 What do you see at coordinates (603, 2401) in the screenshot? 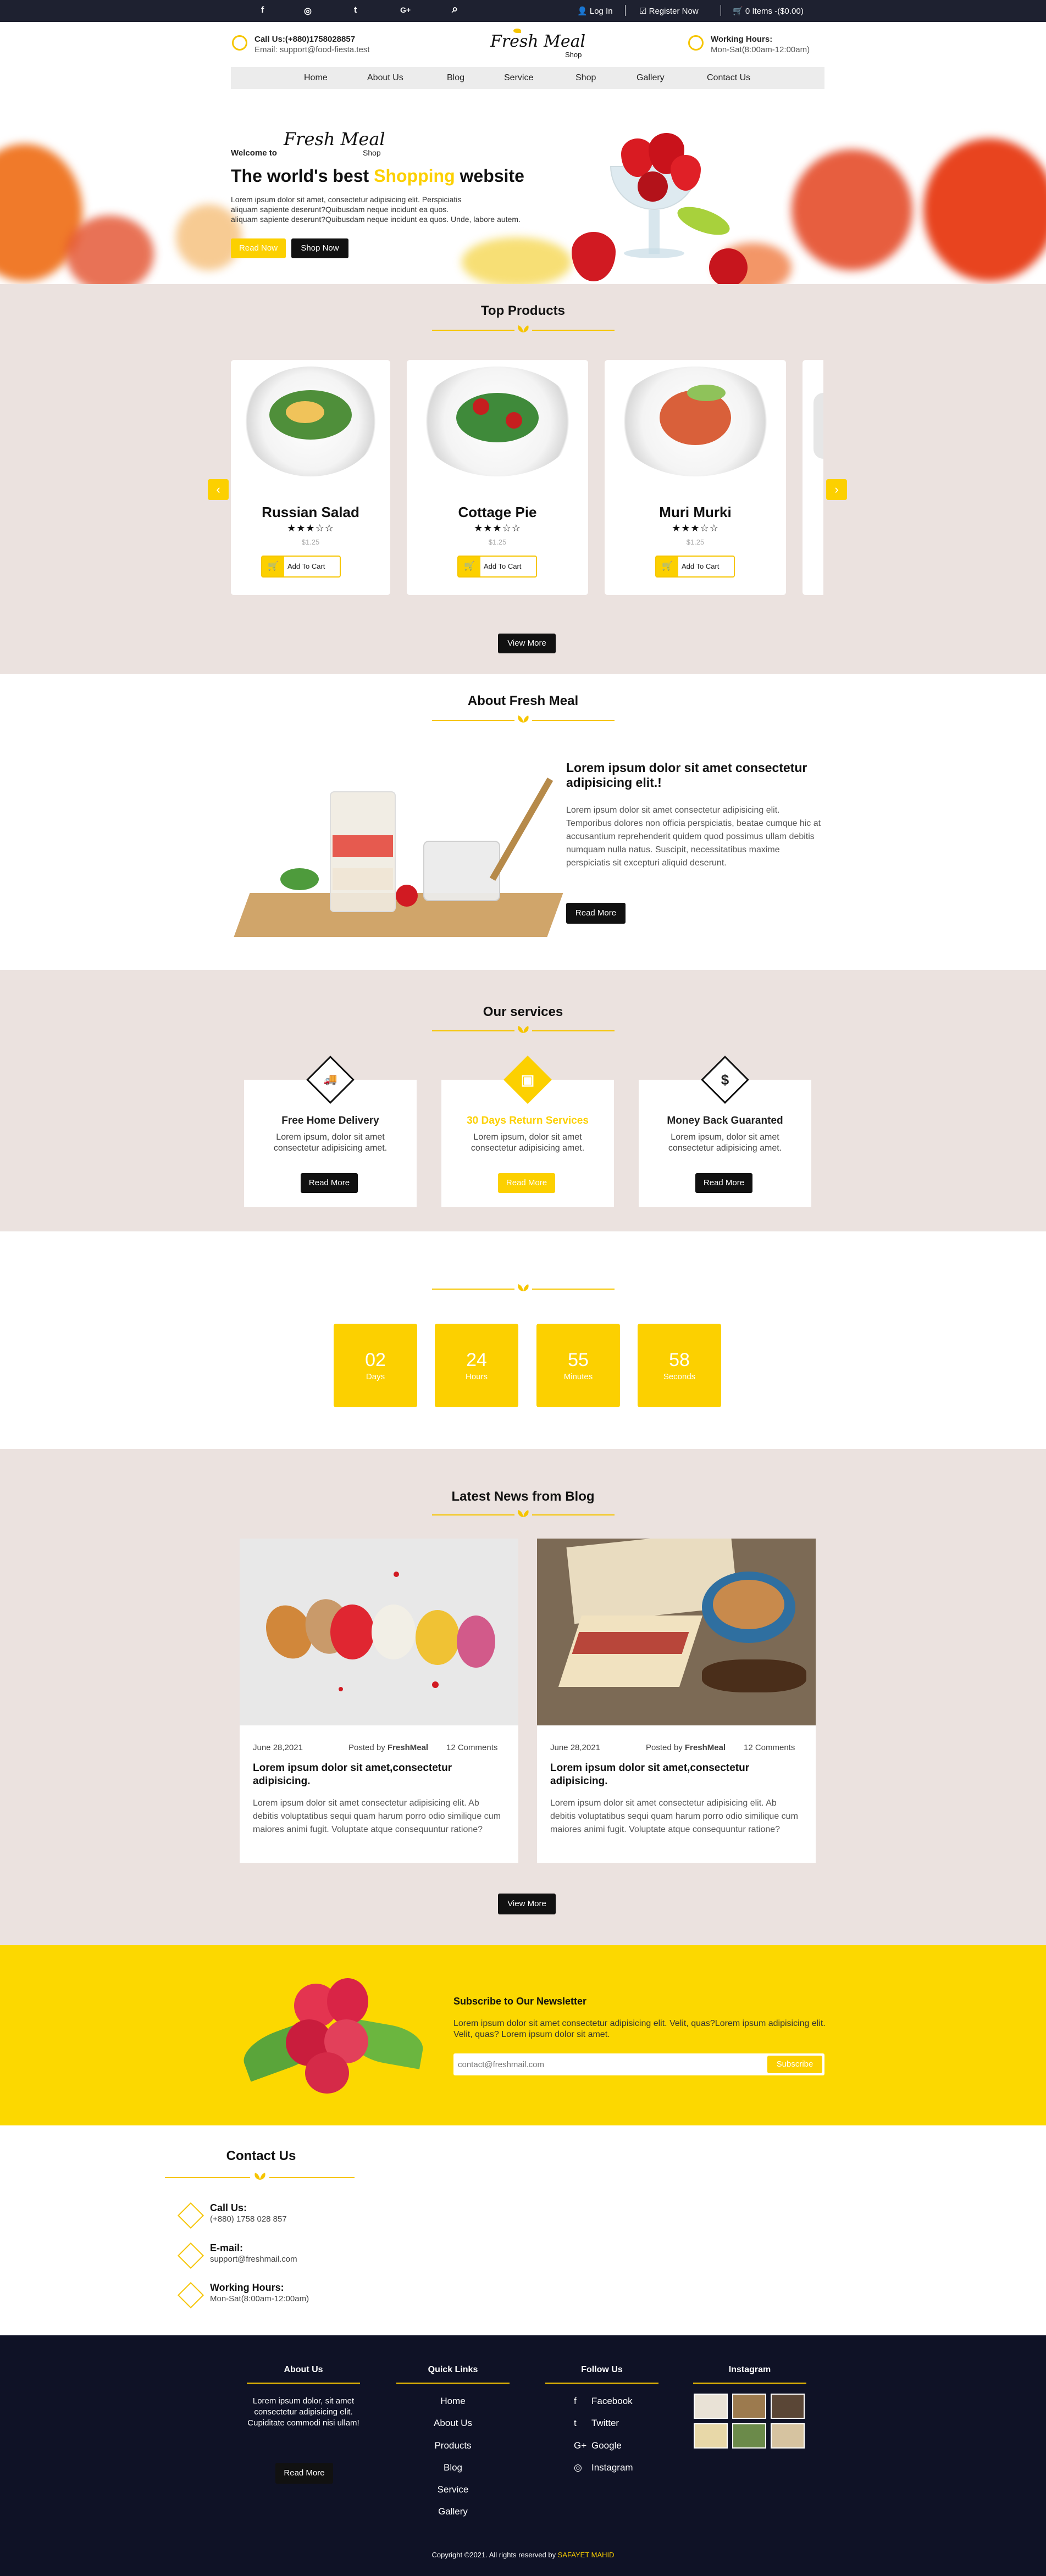
I see `footer-facebook-link: f Facebook` at bounding box center [603, 2401].